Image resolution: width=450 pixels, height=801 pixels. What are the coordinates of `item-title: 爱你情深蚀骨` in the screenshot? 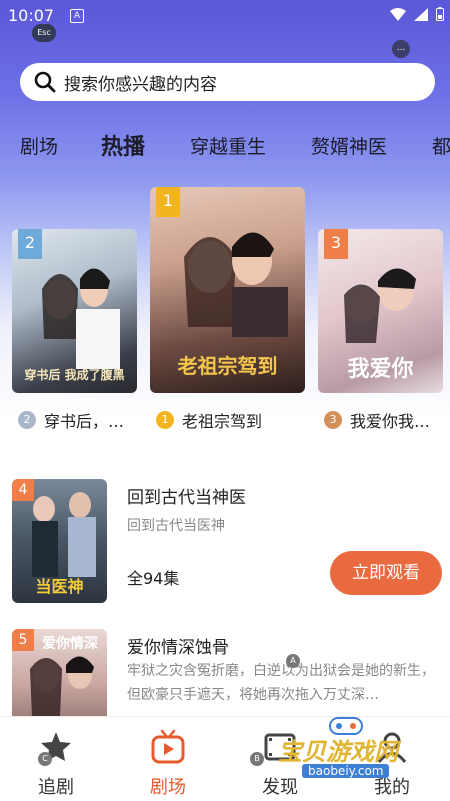 It's located at (178, 648).